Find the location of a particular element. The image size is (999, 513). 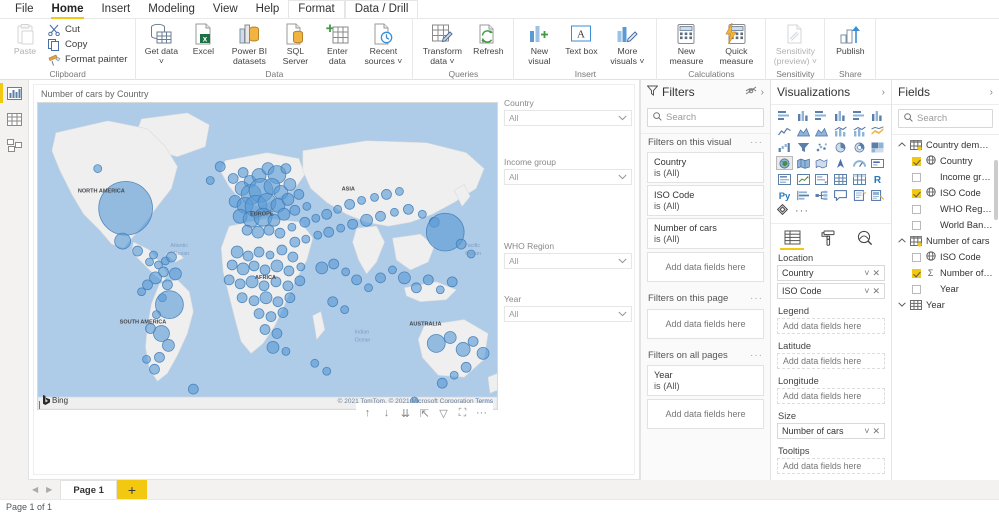

field-year: Year is located at coordinates (945, 289).